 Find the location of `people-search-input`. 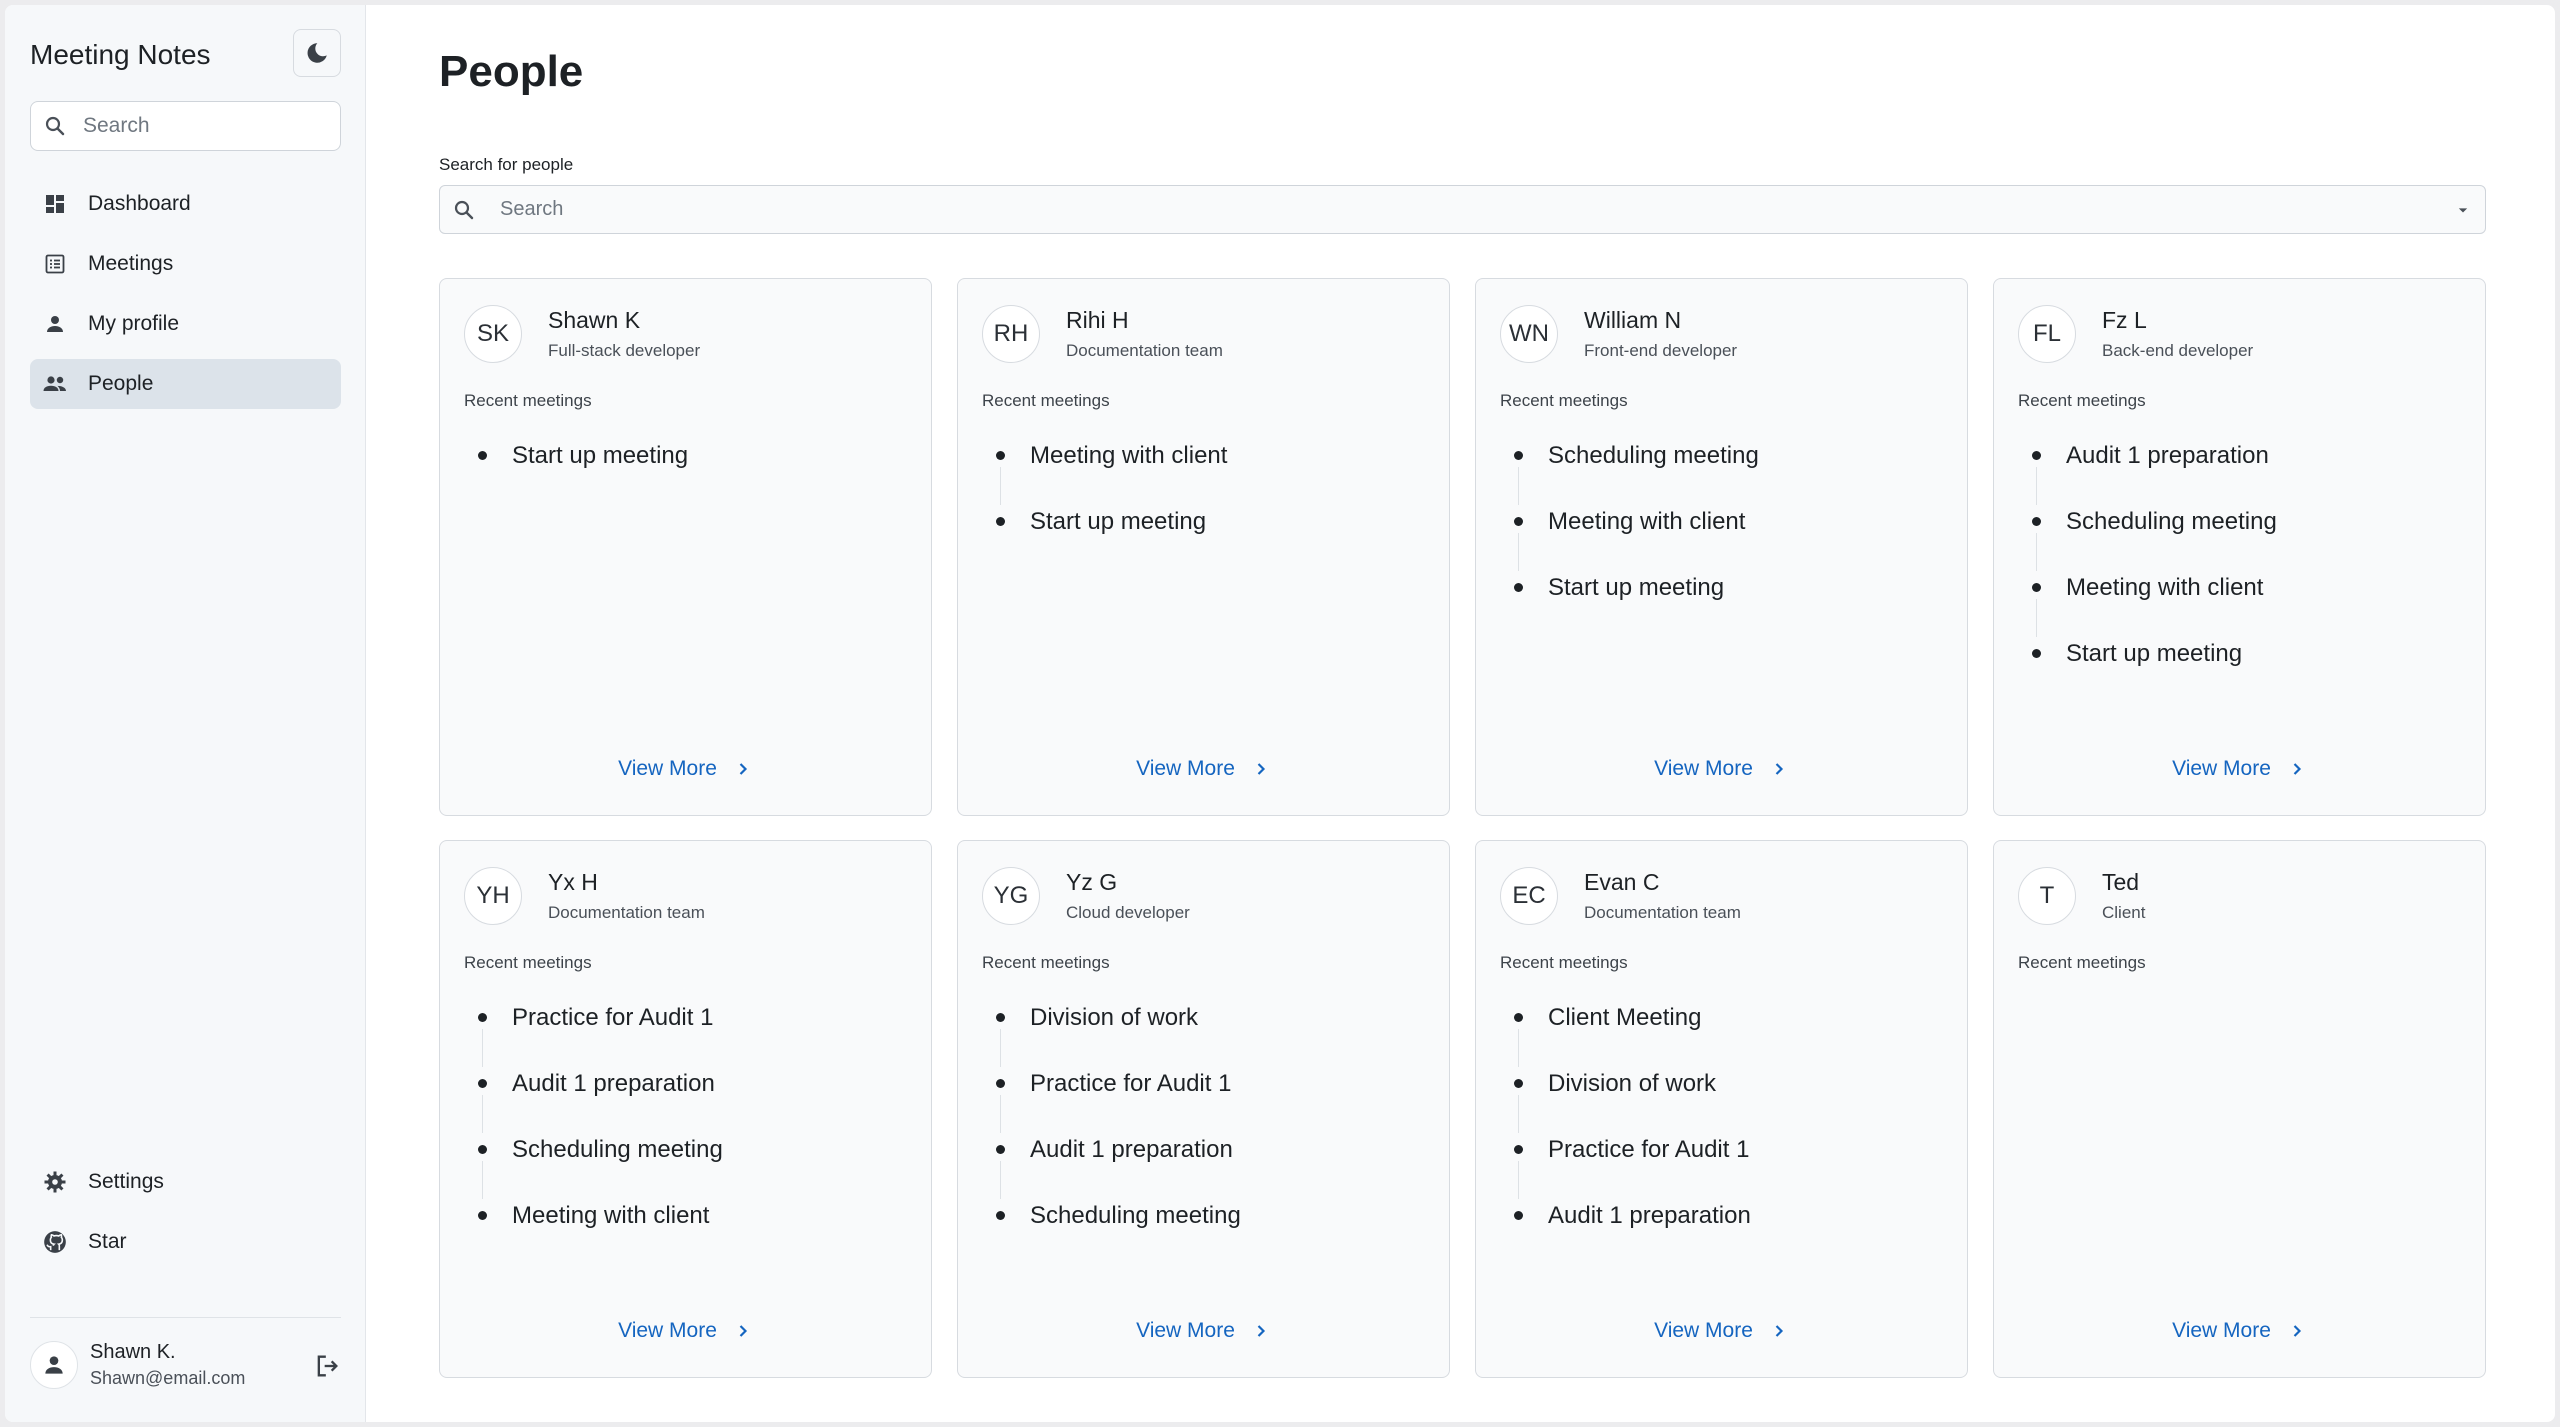

people-search-input is located at coordinates (1475, 209).